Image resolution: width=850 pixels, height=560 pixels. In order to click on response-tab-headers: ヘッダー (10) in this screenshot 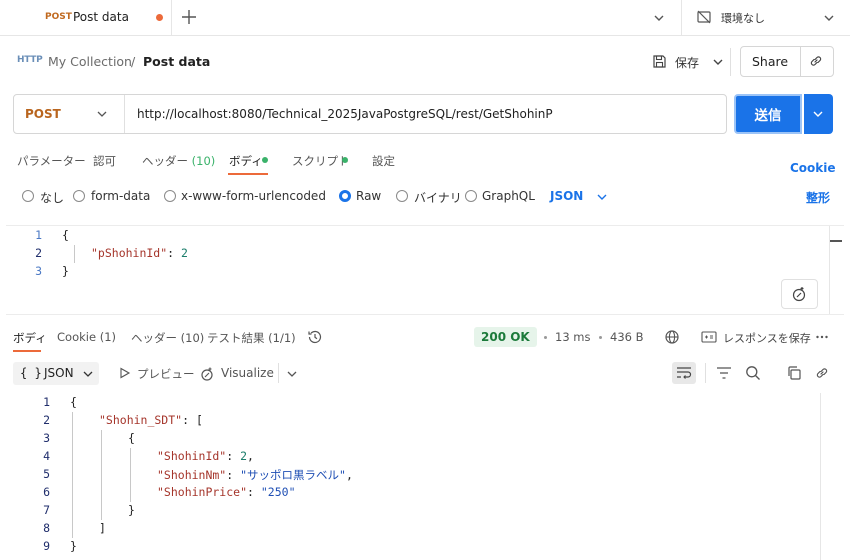, I will do `click(167, 338)`.